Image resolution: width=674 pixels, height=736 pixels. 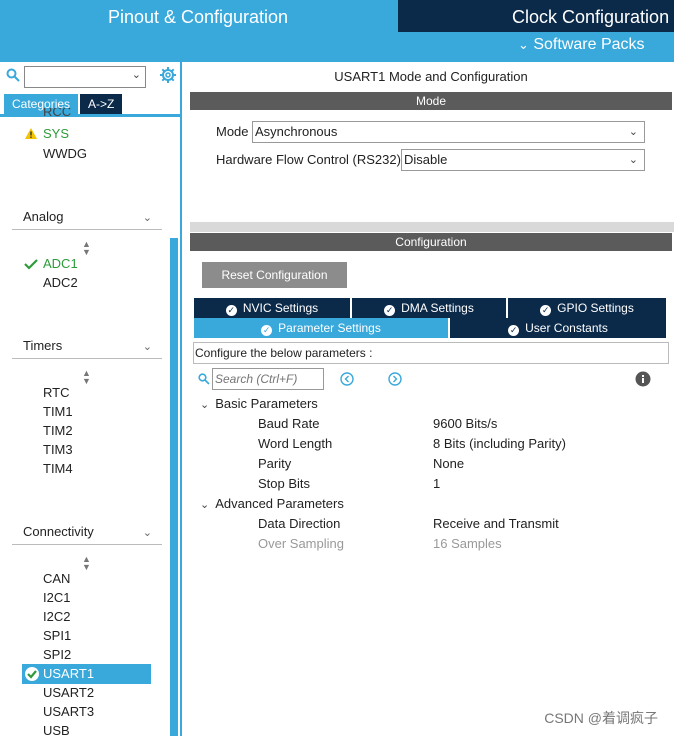 What do you see at coordinates (198, 16) in the screenshot?
I see `tab-pinout-configuration: Pinout & Configuration` at bounding box center [198, 16].